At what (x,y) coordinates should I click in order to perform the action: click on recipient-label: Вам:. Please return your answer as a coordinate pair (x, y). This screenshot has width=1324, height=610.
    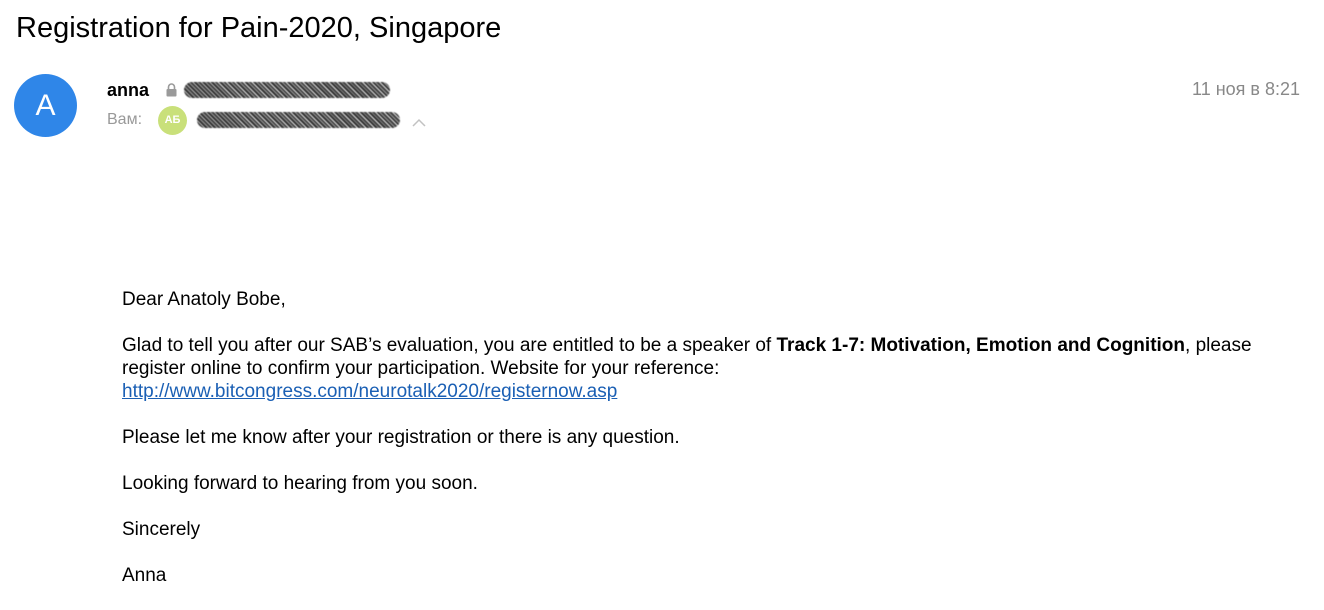
    Looking at the image, I should click on (125, 119).